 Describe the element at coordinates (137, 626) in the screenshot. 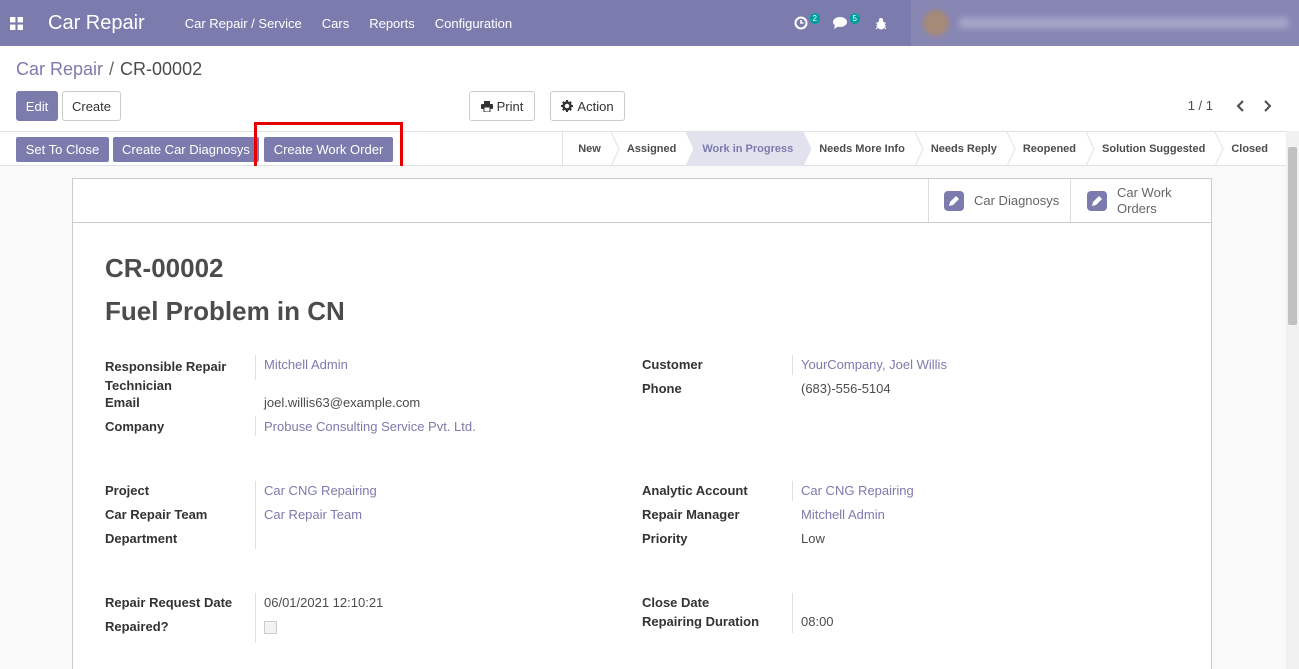

I see `repaired-label: Repaired?` at that location.